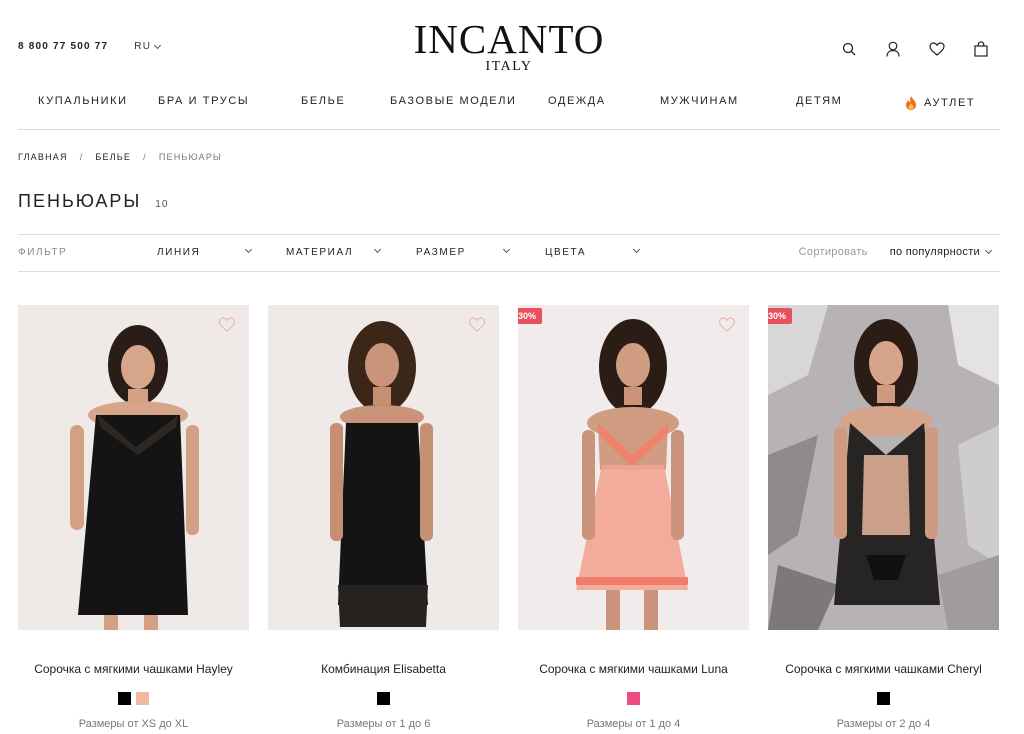  I want to click on filter-colors-label: ЦВЕТА, so click(566, 252).